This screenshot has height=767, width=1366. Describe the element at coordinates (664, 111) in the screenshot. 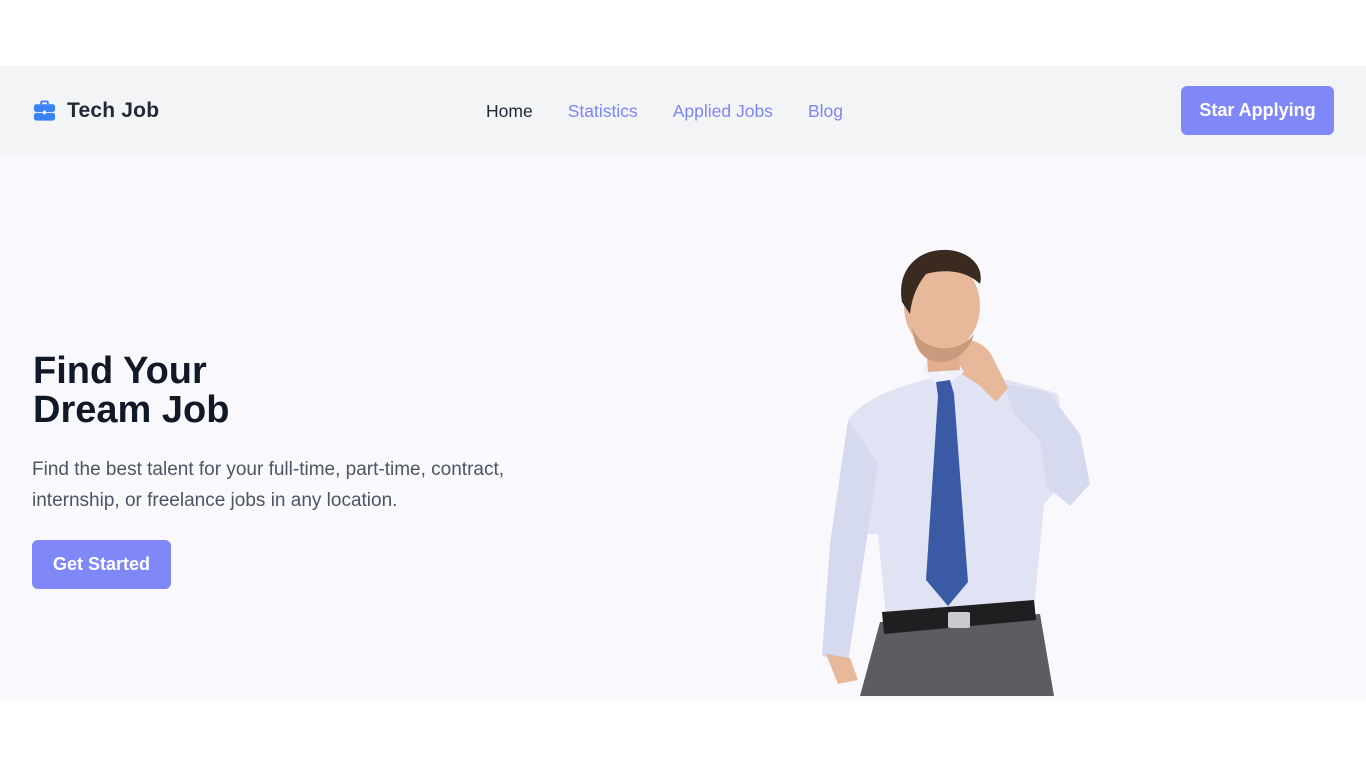

I see `main-nav: Home Statistics Applied Jobs Blog` at that location.